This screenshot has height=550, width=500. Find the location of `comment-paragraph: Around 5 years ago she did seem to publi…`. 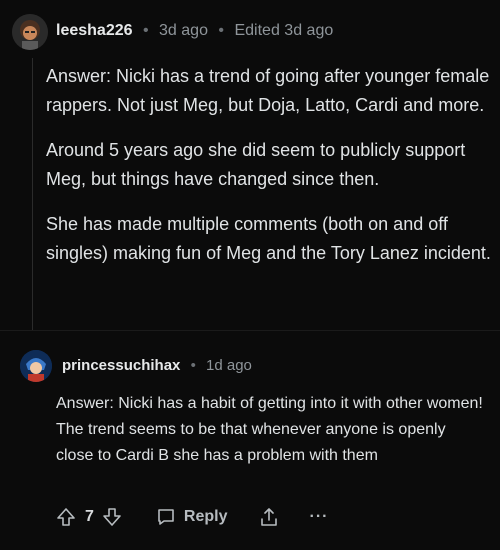

comment-paragraph: Around 5 years ago she did seem to publi… is located at coordinates (256, 164).